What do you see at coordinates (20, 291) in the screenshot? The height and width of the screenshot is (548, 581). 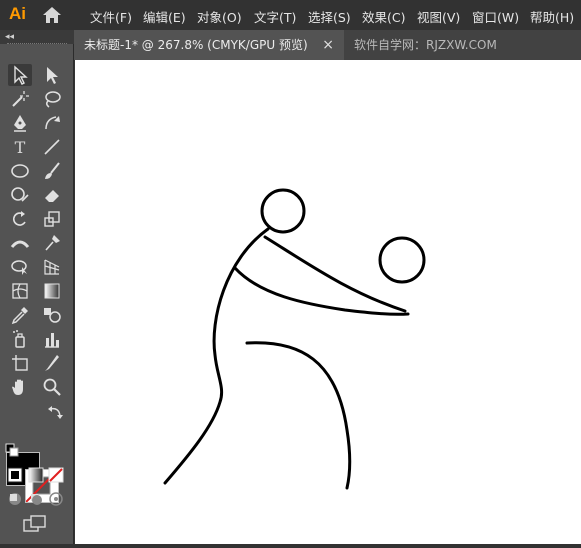 I see `mesh-tool-icon` at bounding box center [20, 291].